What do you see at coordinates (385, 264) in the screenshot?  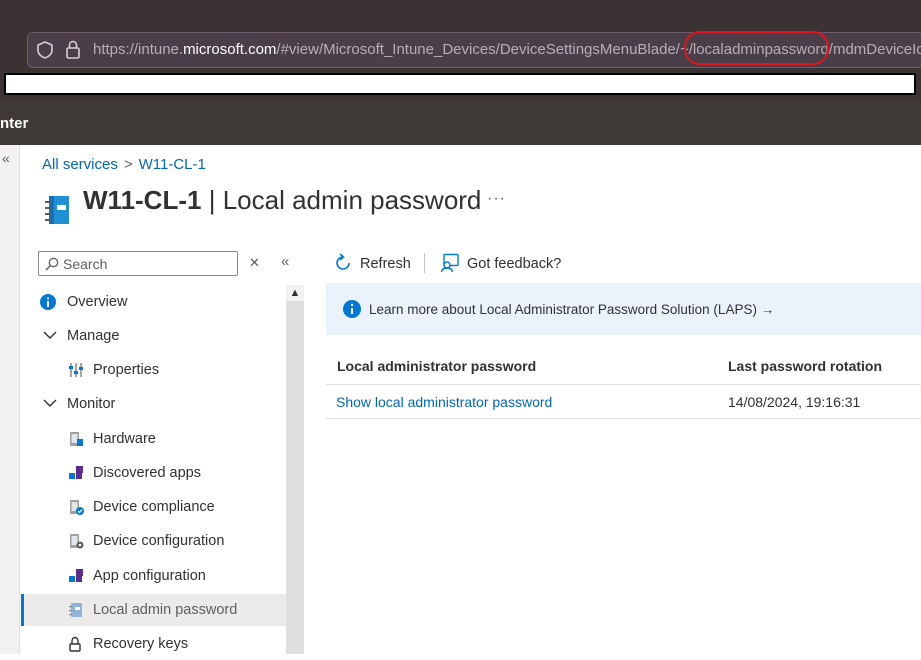 I see `refresh-label: Refresh` at bounding box center [385, 264].